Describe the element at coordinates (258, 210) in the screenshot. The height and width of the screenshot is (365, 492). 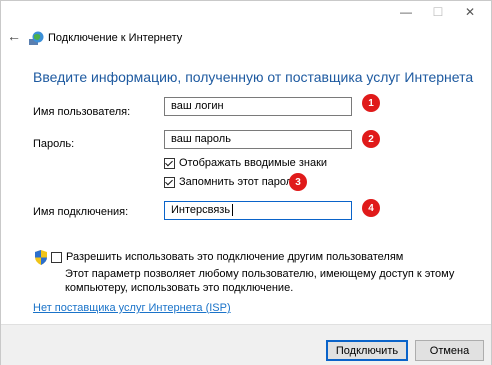
I see `connection-name-field: Интерсвязь` at that location.